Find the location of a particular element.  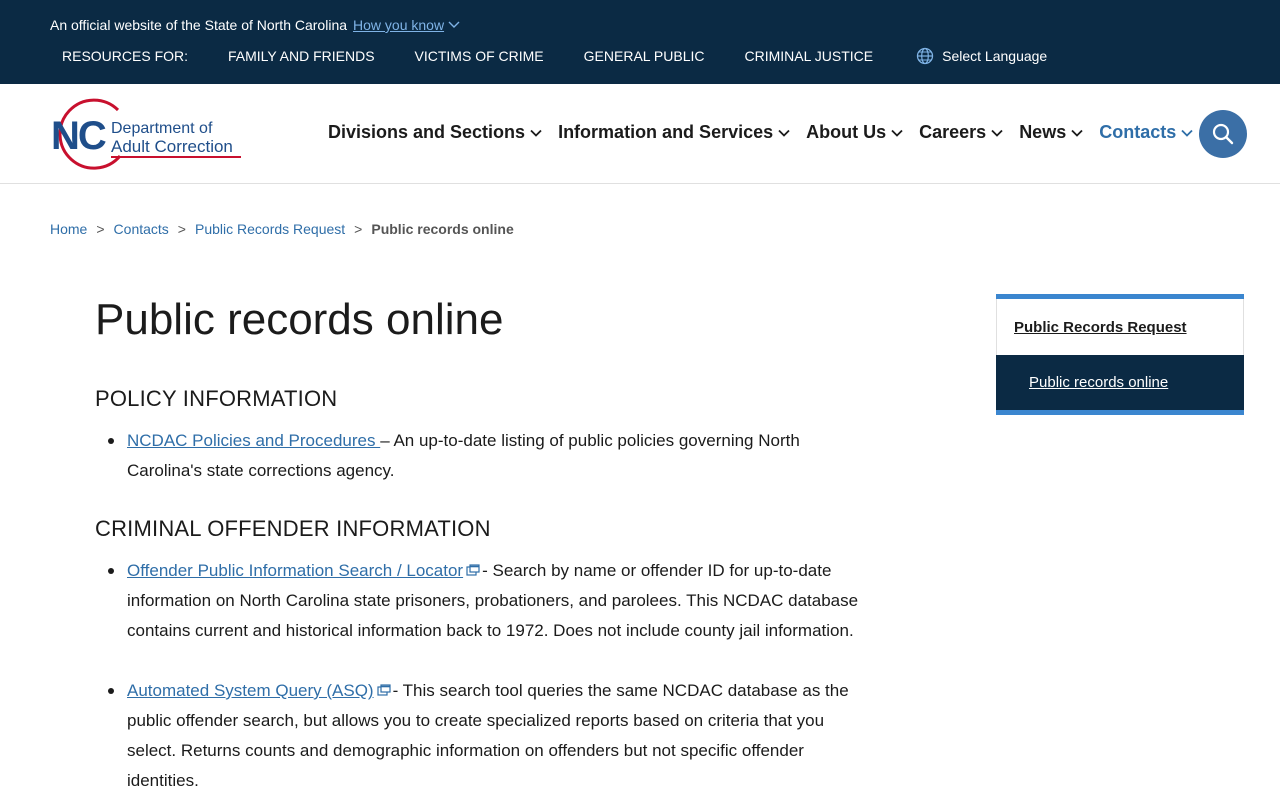

nav-news: News is located at coordinates (1051, 132).